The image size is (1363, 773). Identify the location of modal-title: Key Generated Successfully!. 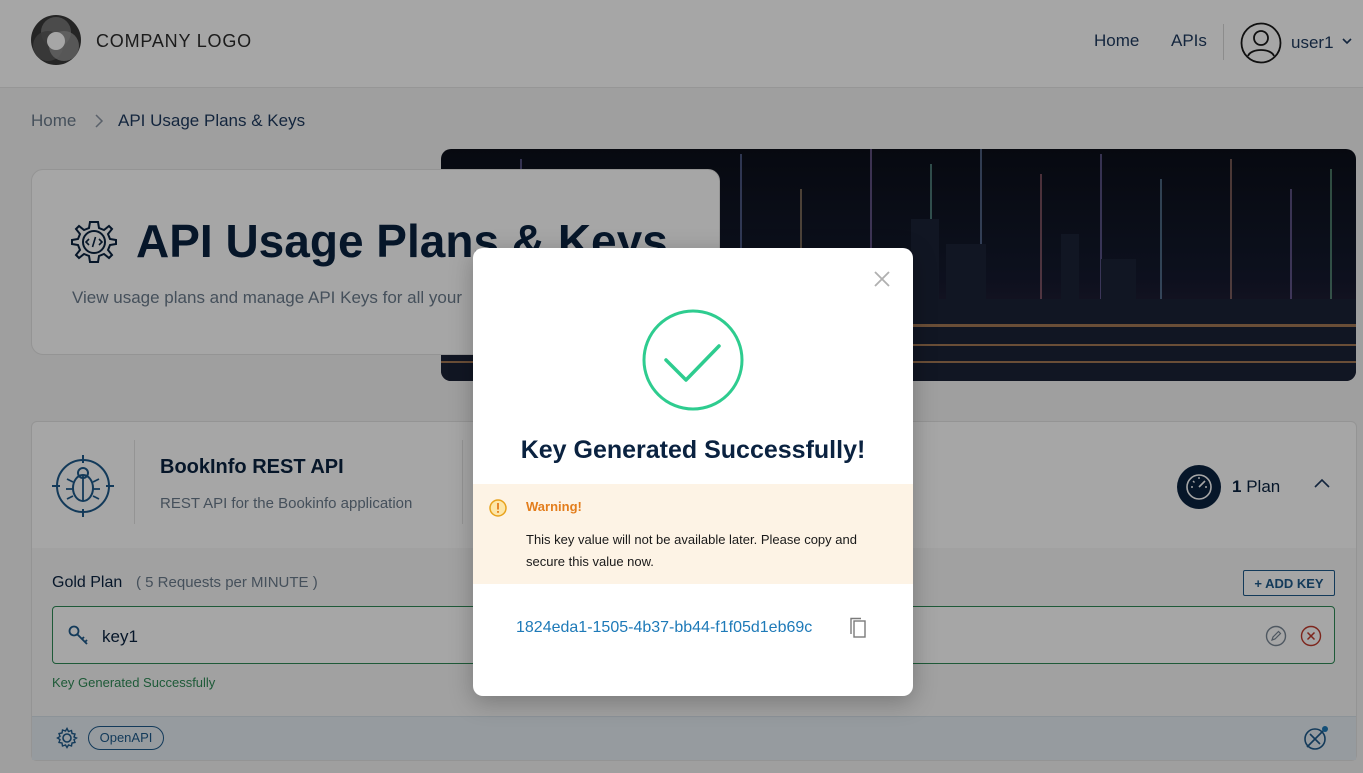
(693, 450).